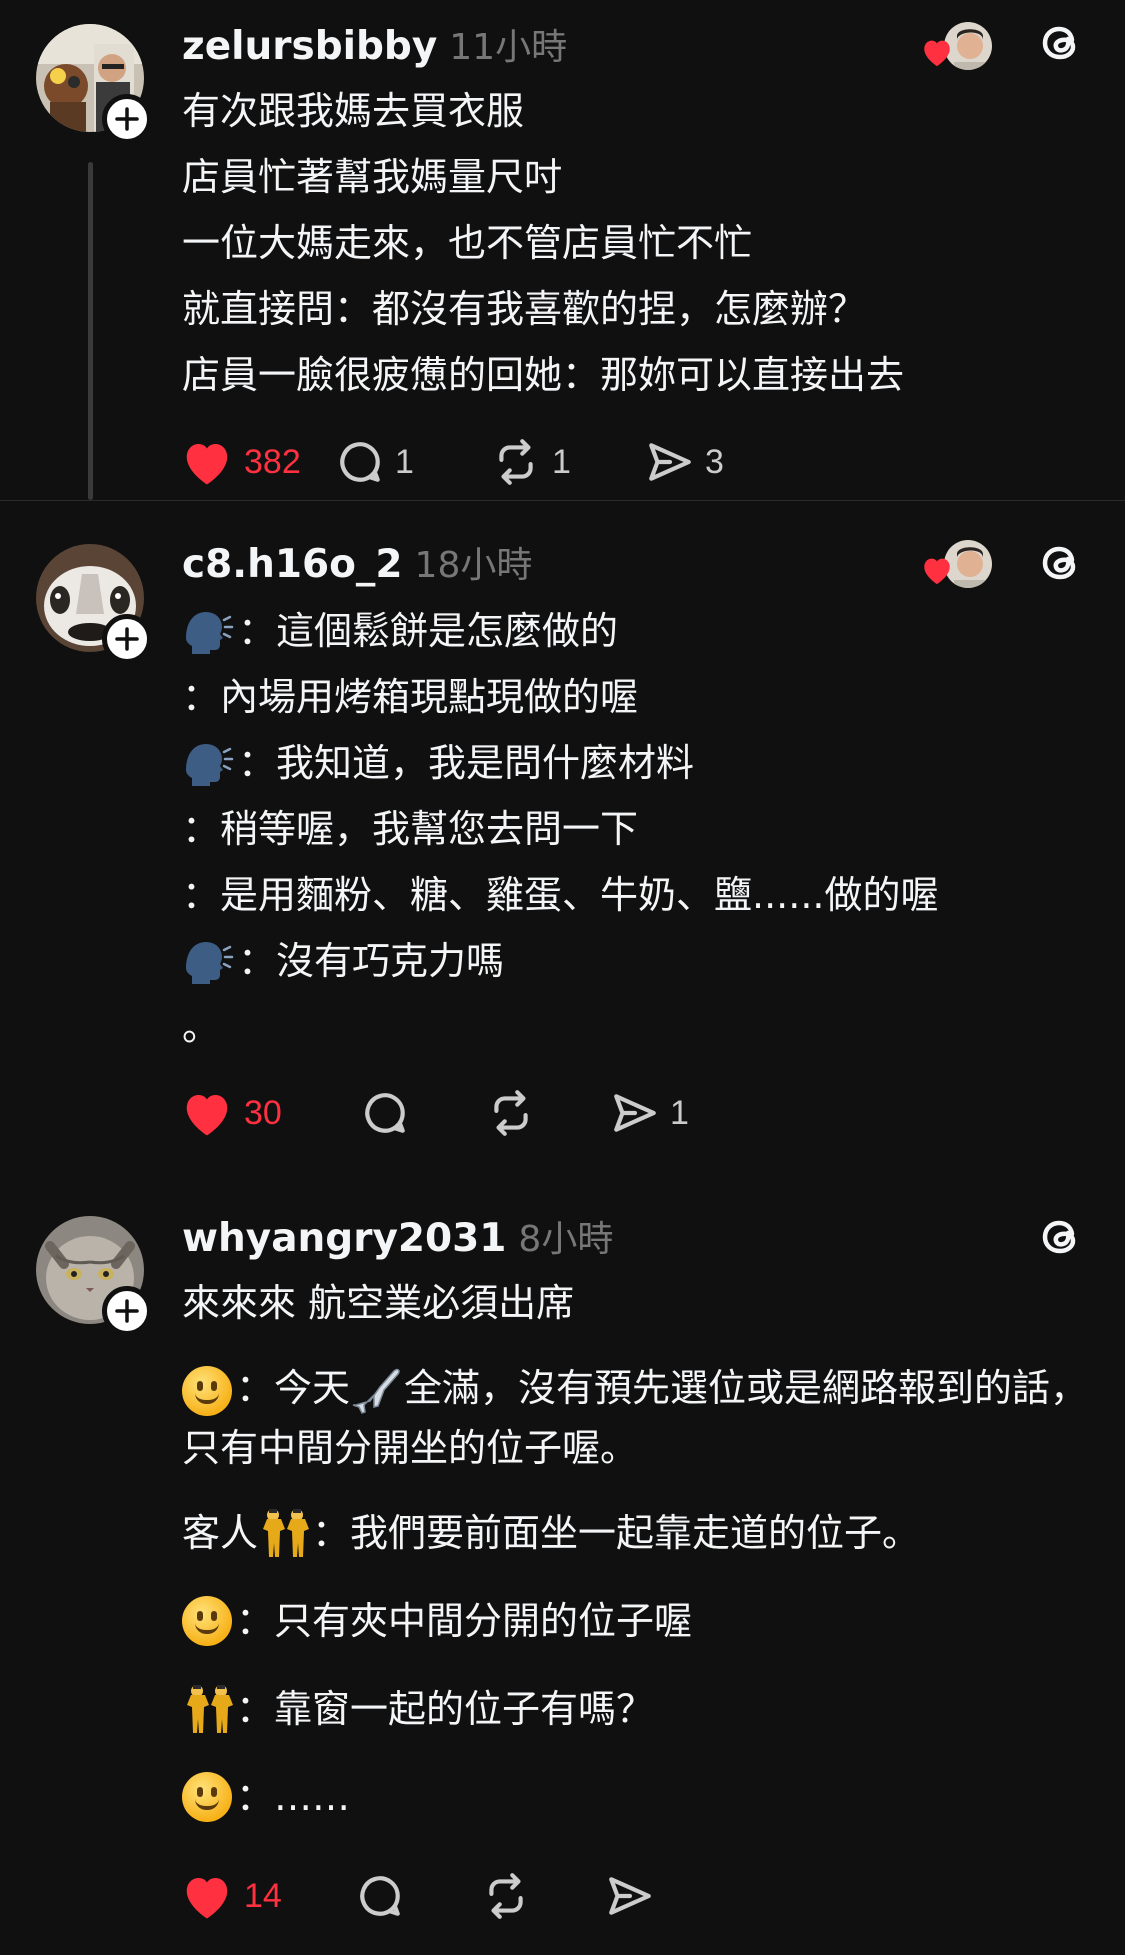 This screenshot has height=1955, width=1125. I want to click on post-line: 來來來 航空業必須出席, so click(378, 1303).